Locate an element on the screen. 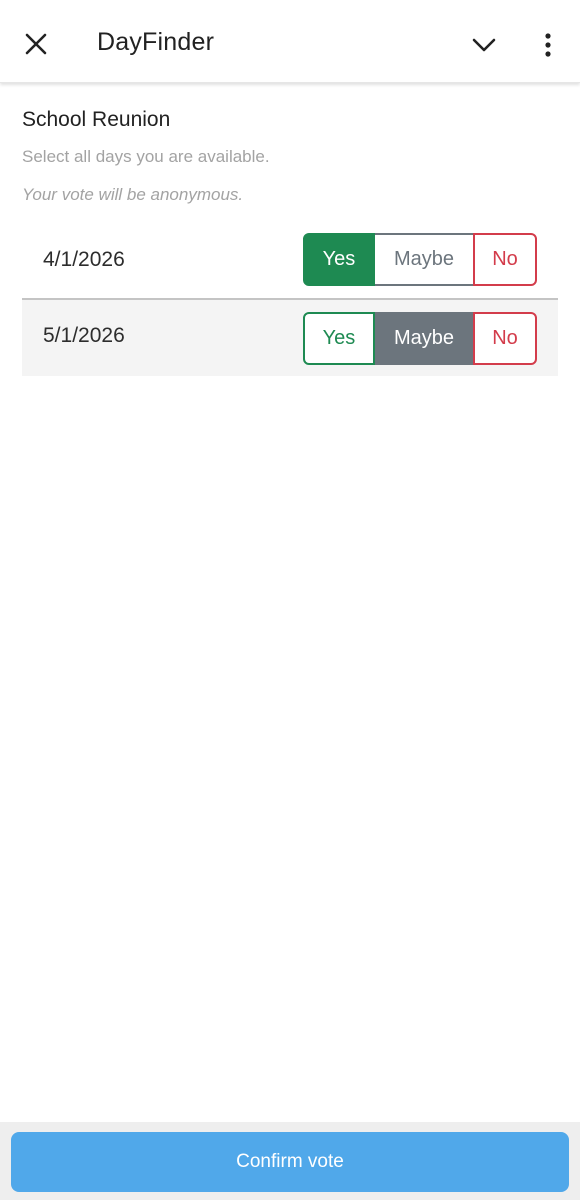  poll-instruction: Select all days you are available. is located at coordinates (146, 156).